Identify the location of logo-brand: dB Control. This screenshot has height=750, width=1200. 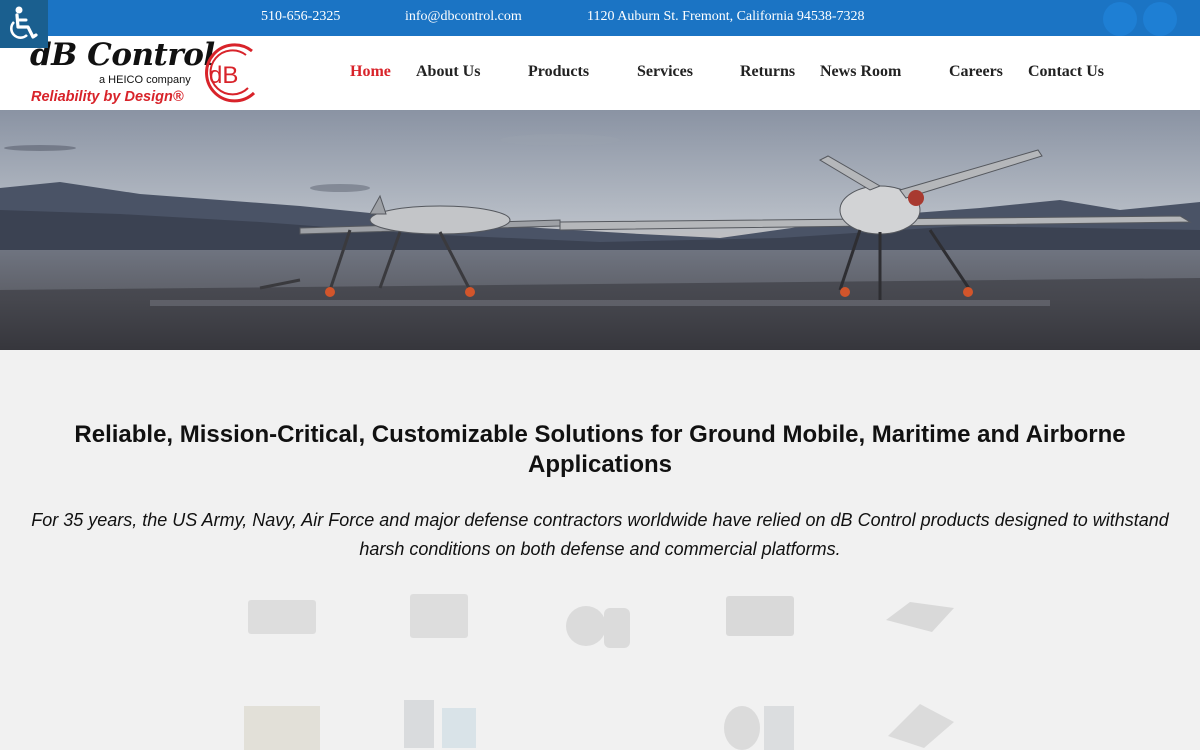
(122, 55).